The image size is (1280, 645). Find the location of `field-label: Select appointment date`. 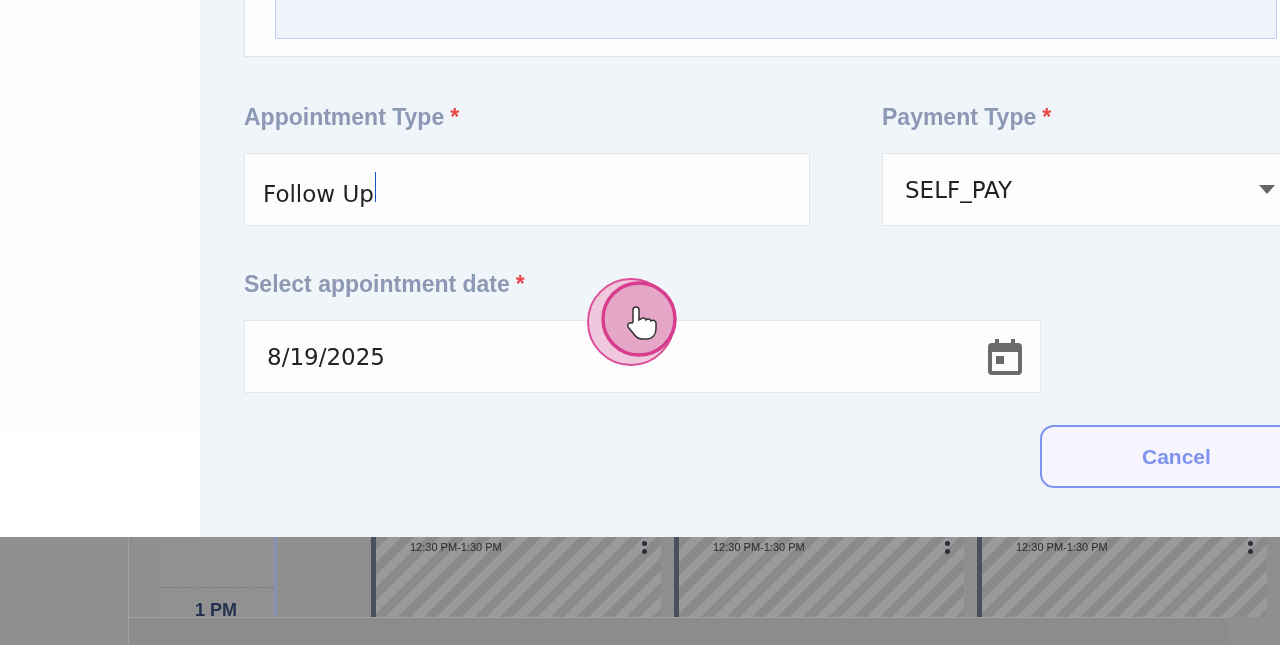

field-label: Select appointment date is located at coordinates (377, 284).